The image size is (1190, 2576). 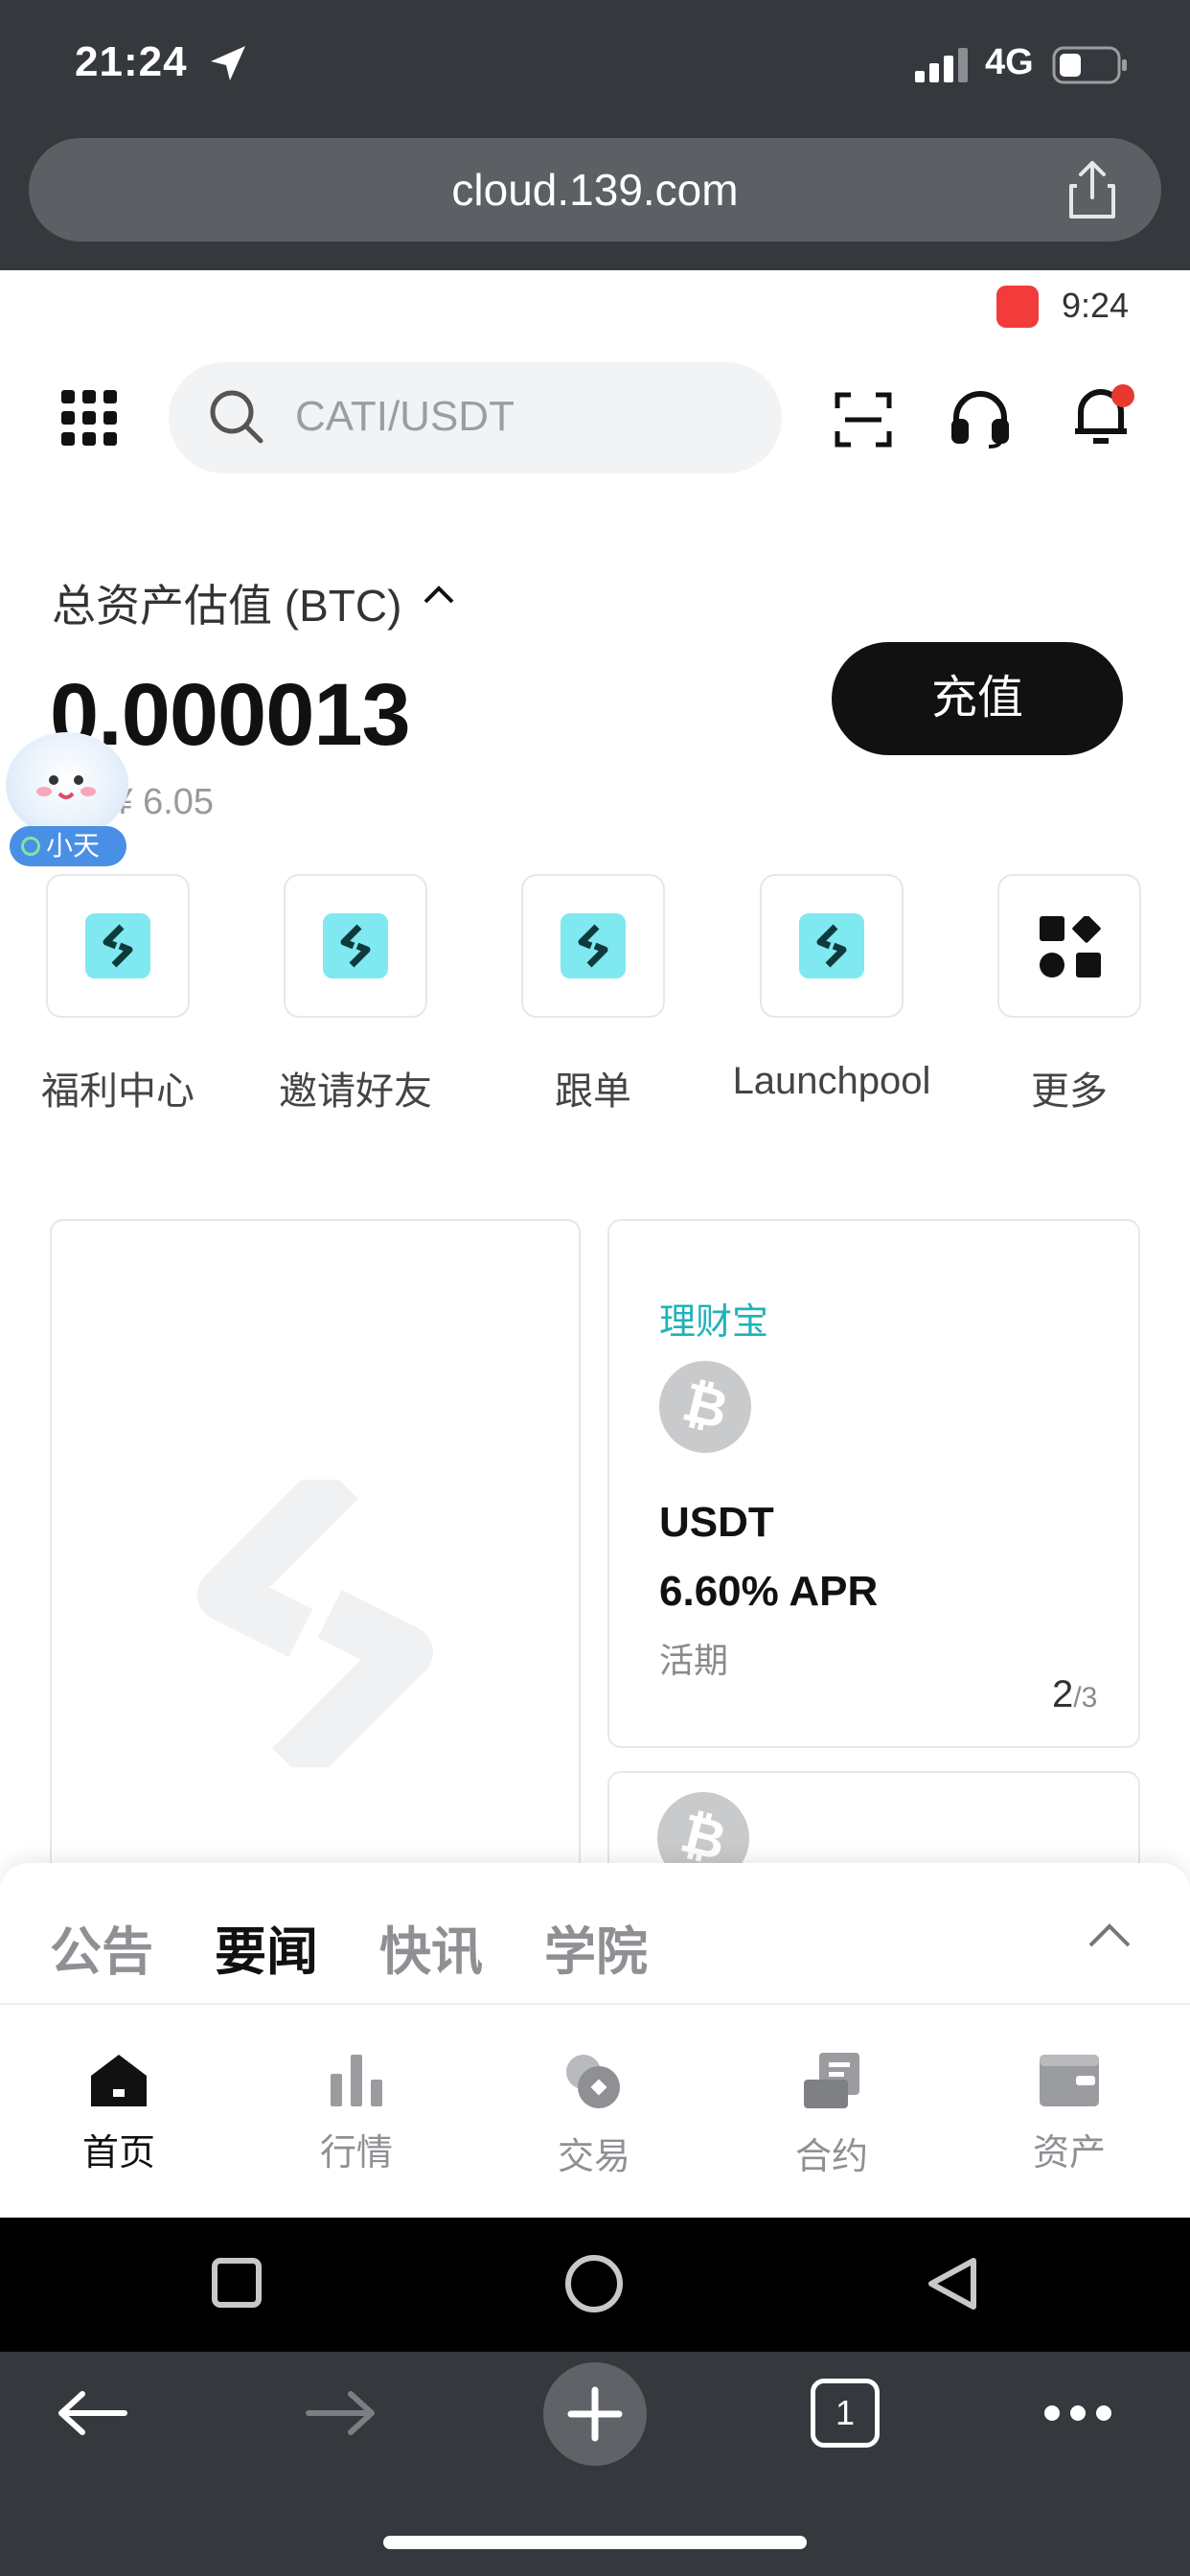 I want to click on nav-label: 首页, so click(x=118, y=2153).